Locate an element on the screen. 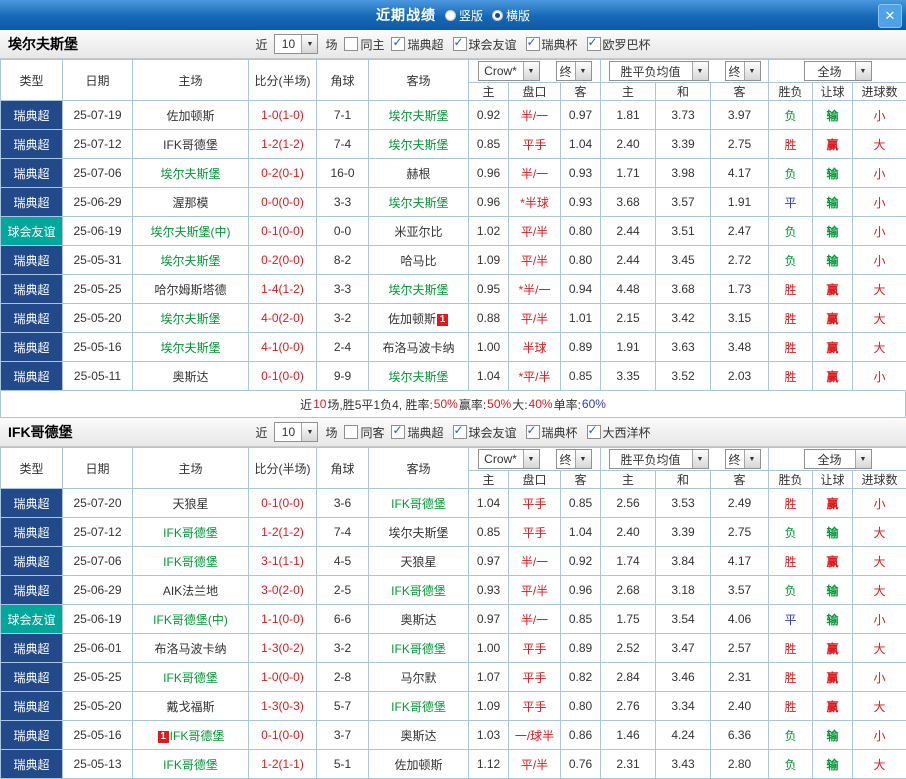 This screenshot has width=906, height=779. asian-home-odds: 0.93 is located at coordinates (489, 590).